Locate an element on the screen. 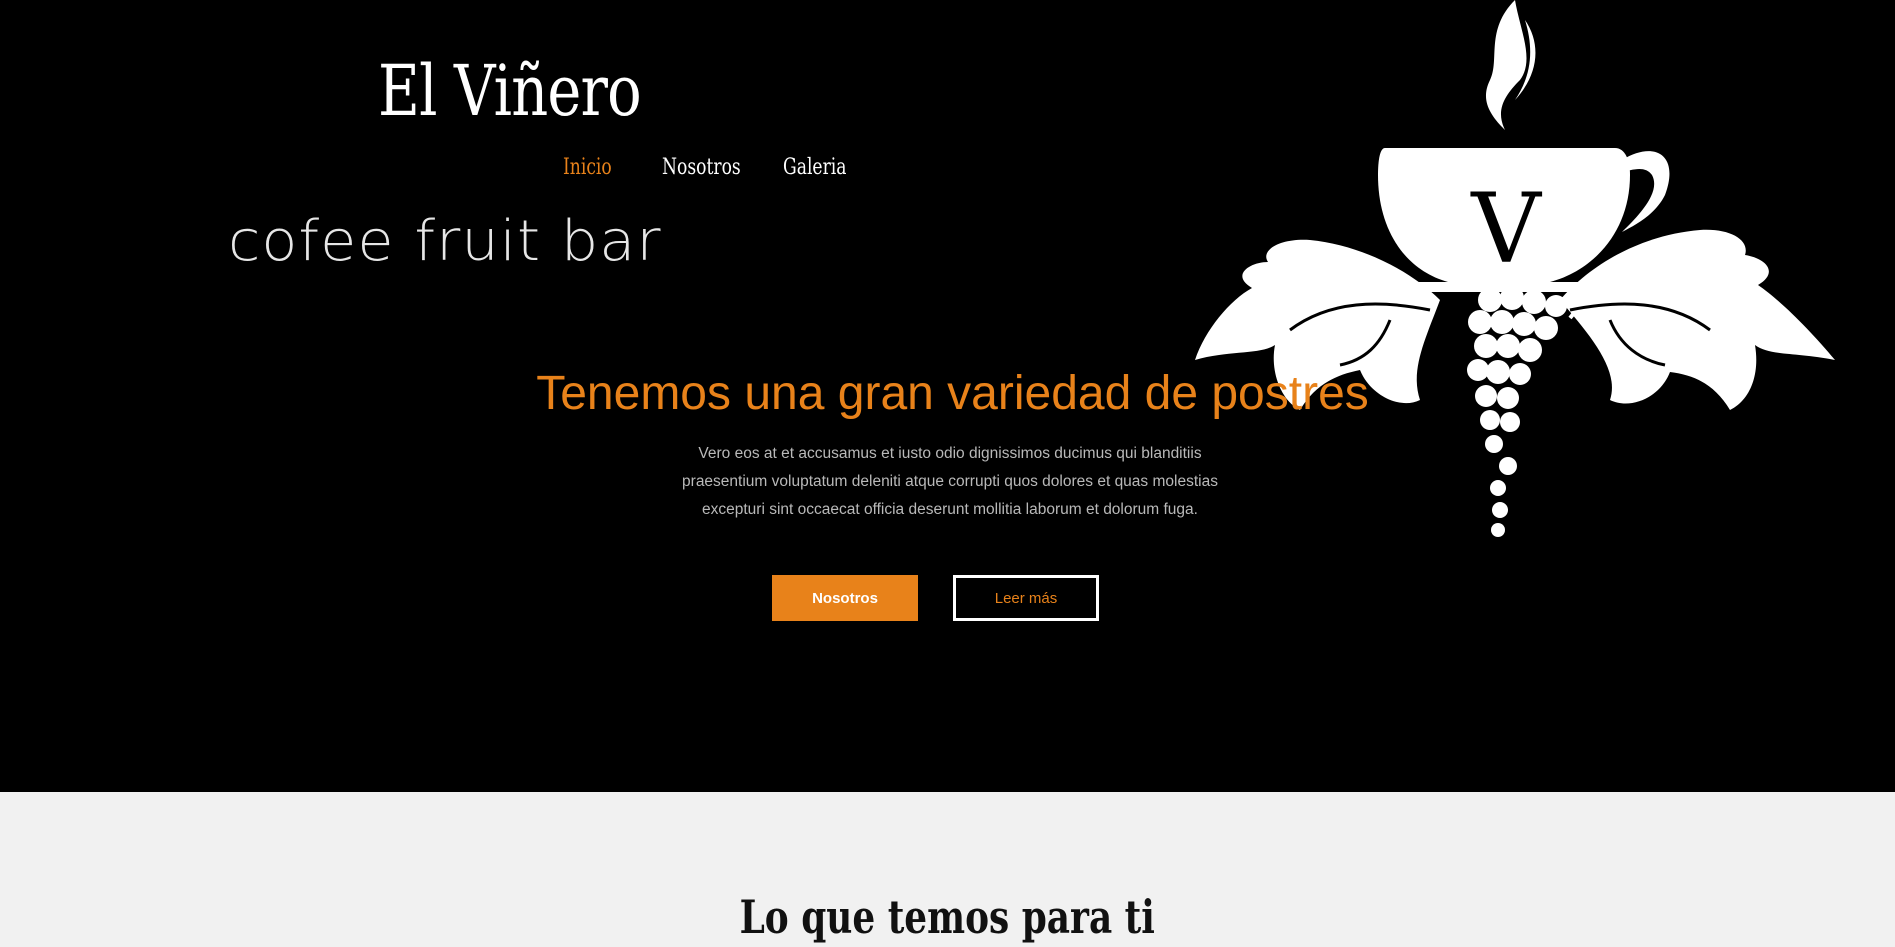  brand-title: El Viñero is located at coordinates (510, 91).